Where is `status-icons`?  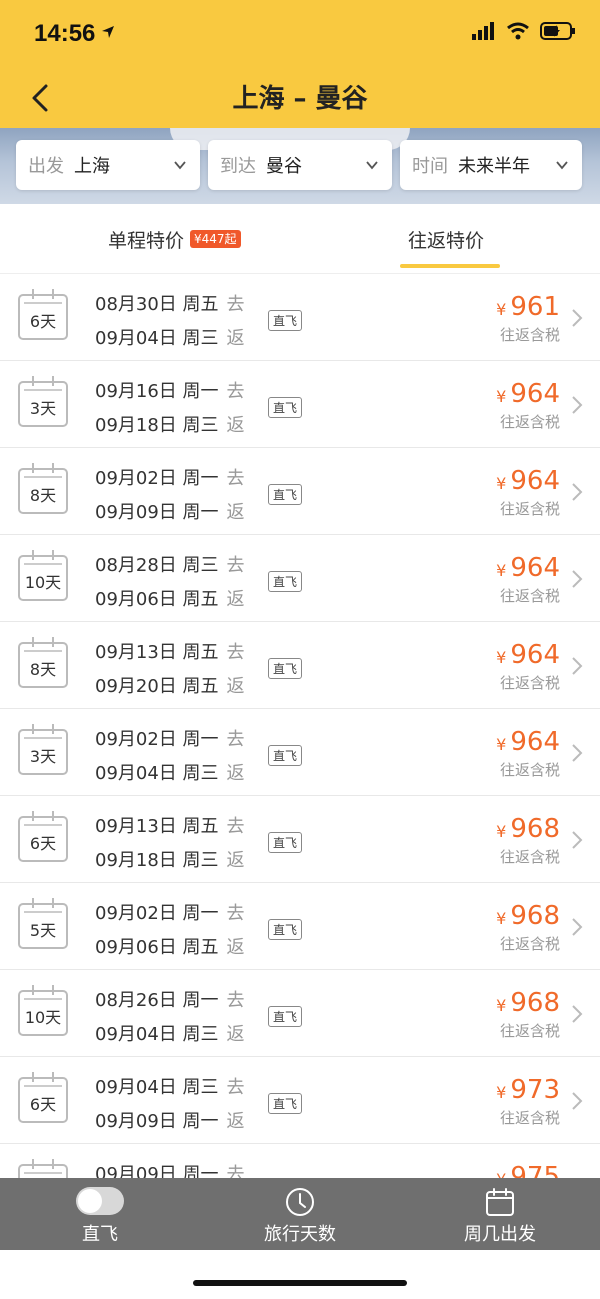 status-icons is located at coordinates (524, 31).